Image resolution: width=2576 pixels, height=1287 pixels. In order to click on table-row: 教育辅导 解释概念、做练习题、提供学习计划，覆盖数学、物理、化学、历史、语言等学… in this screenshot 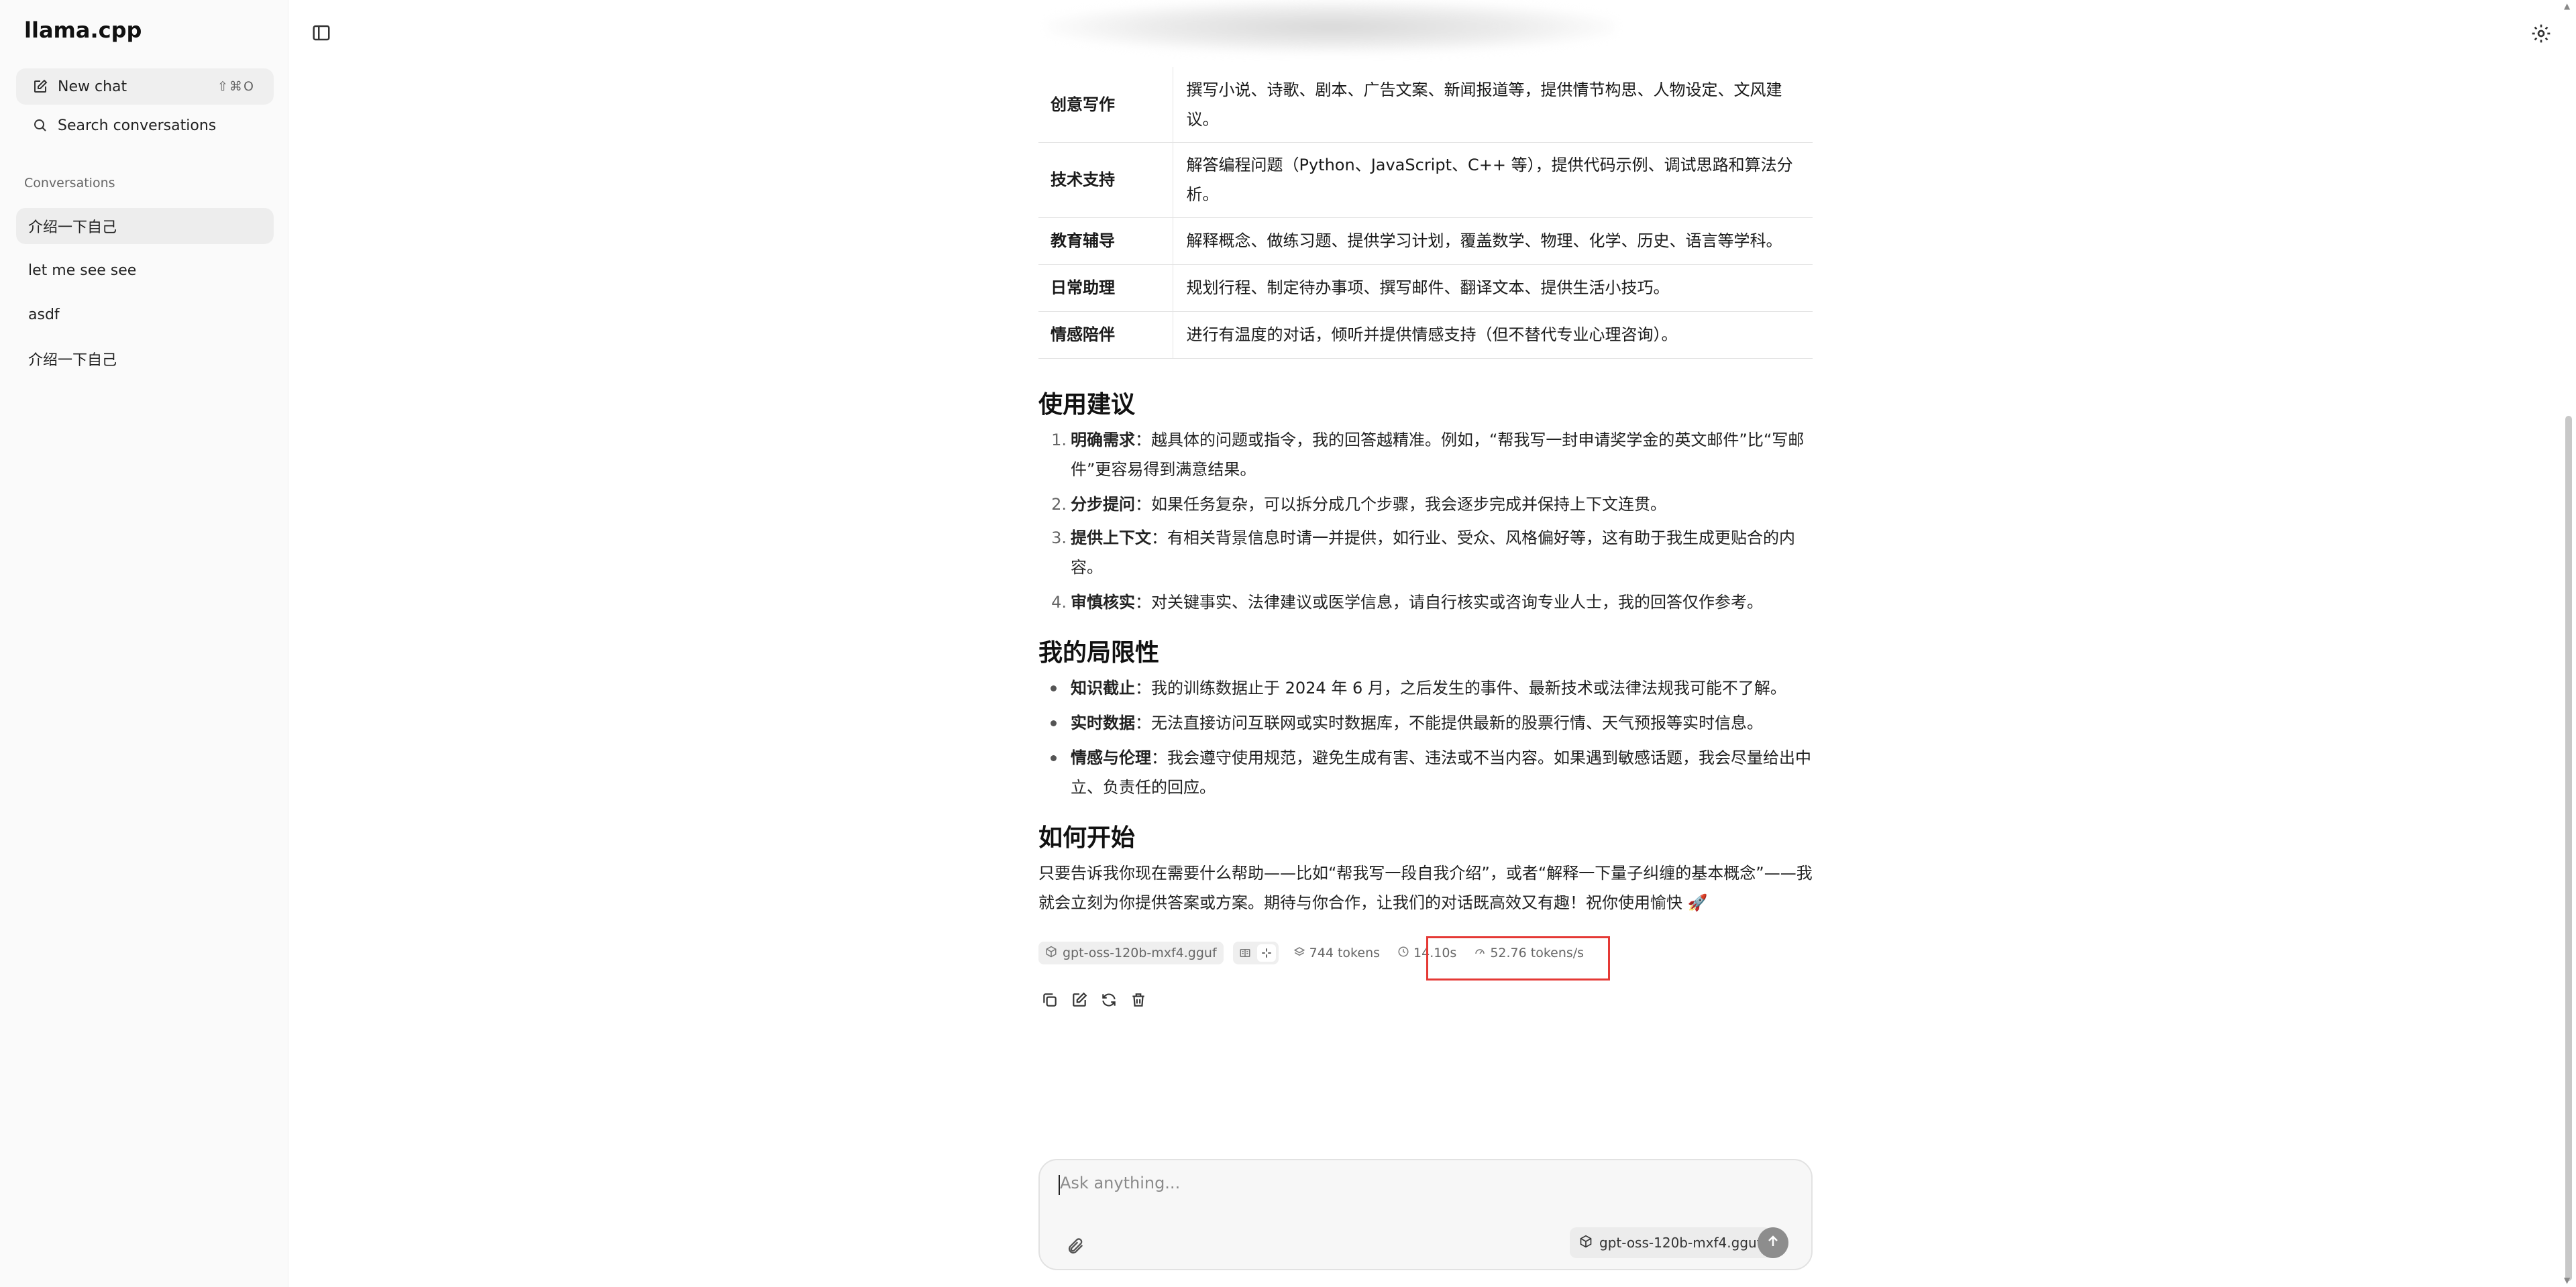, I will do `click(1425, 241)`.